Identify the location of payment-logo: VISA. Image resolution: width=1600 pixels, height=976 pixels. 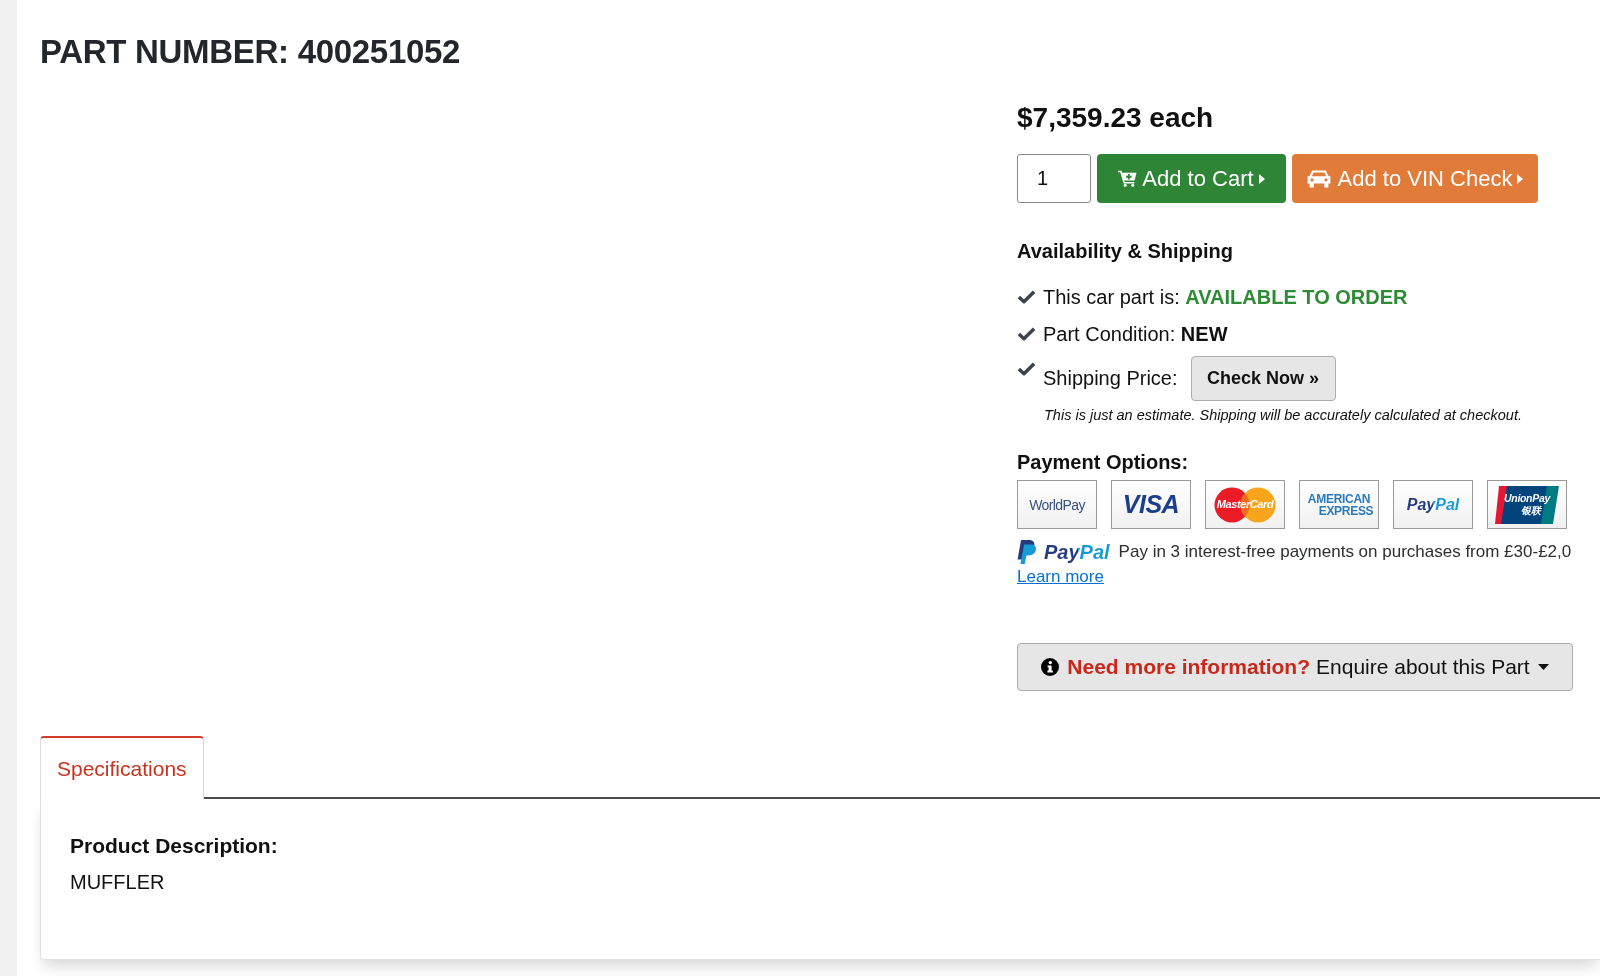
(1151, 504).